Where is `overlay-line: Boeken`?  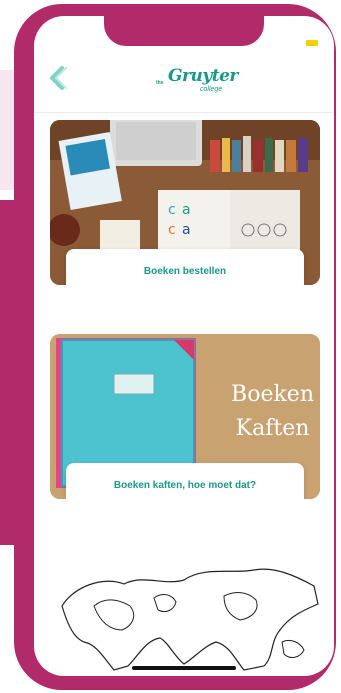
overlay-line: Boeken is located at coordinates (272, 394).